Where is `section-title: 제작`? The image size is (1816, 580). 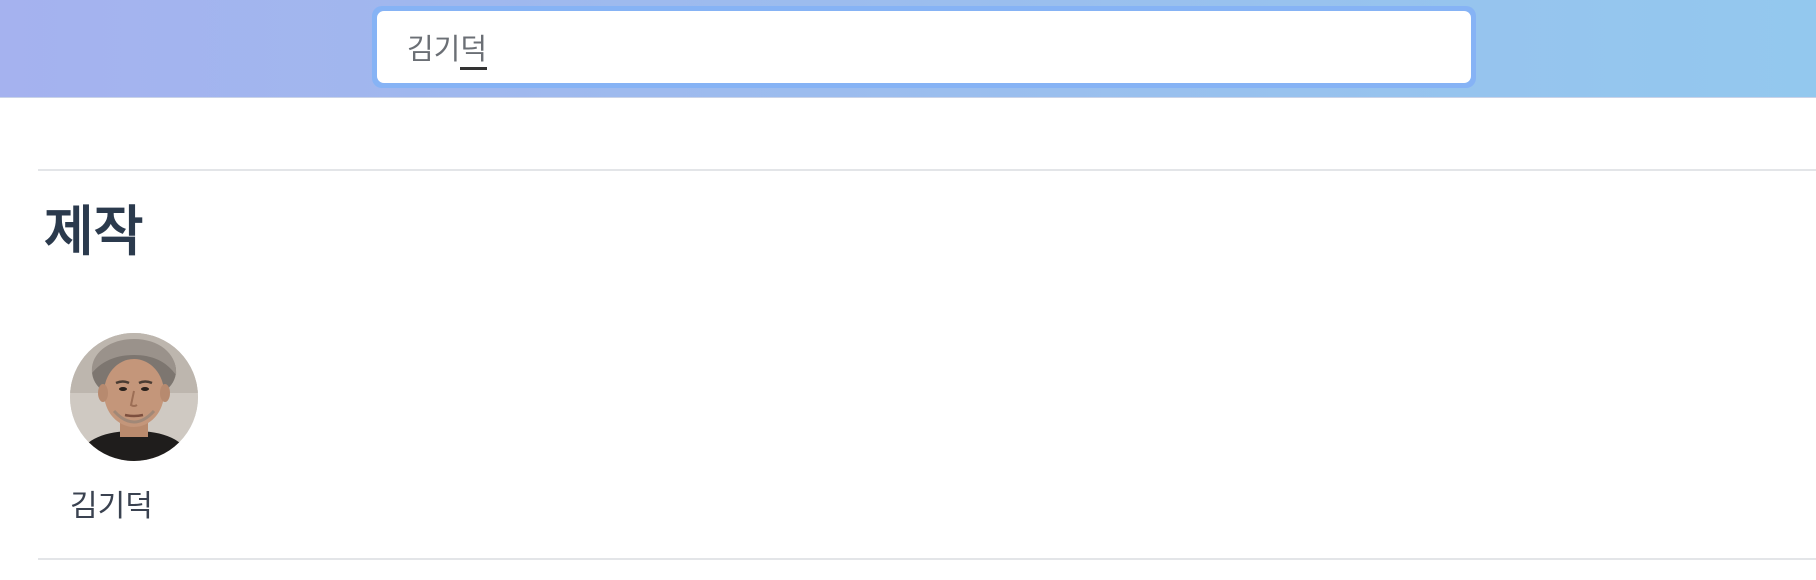 section-title: 제작 is located at coordinates (94, 231).